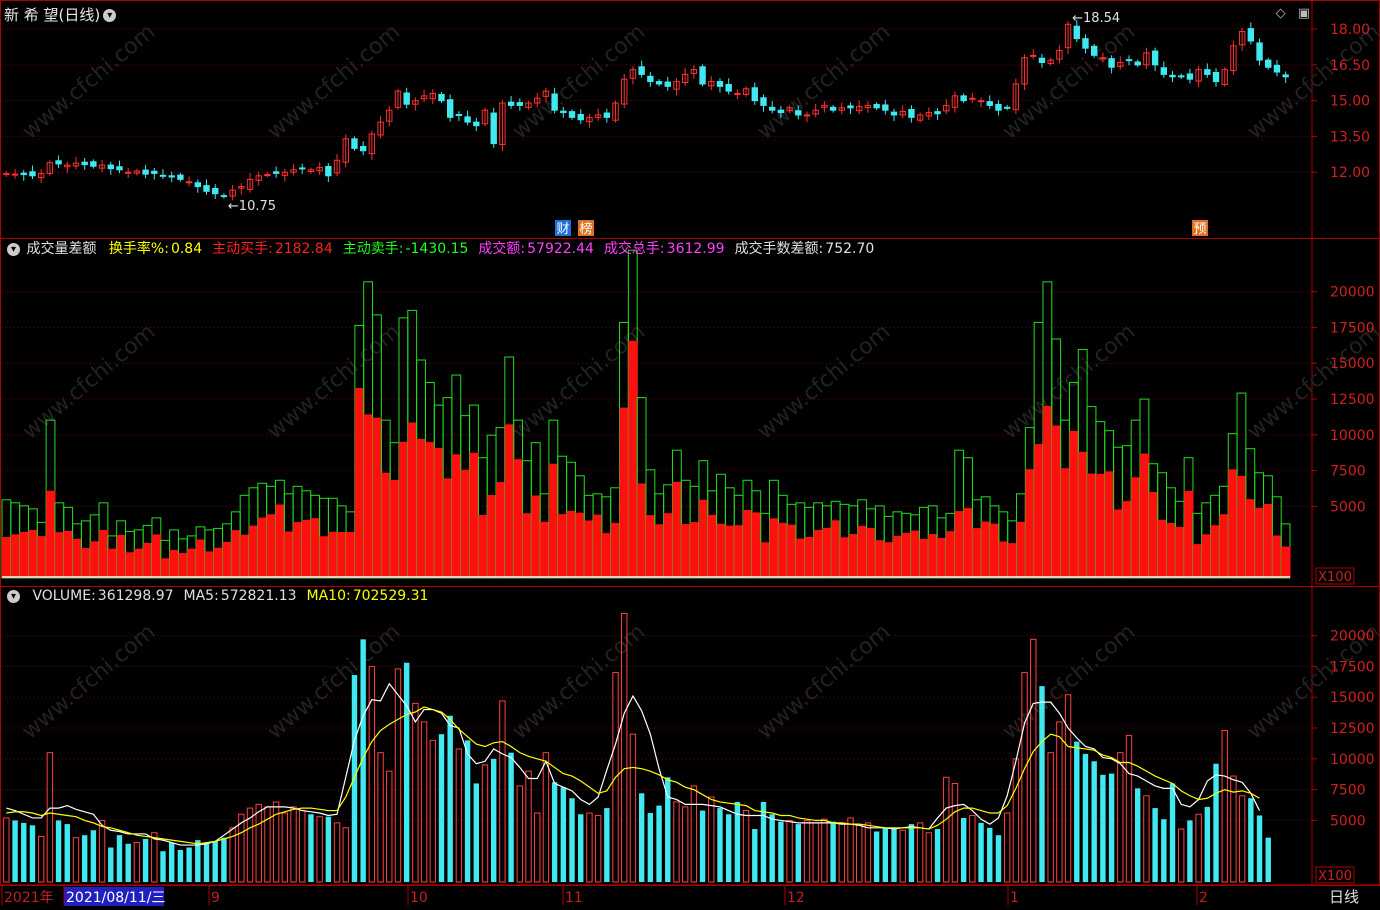 This screenshot has width=1380, height=910. I want to click on layout-icon: ▣, so click(1304, 13).